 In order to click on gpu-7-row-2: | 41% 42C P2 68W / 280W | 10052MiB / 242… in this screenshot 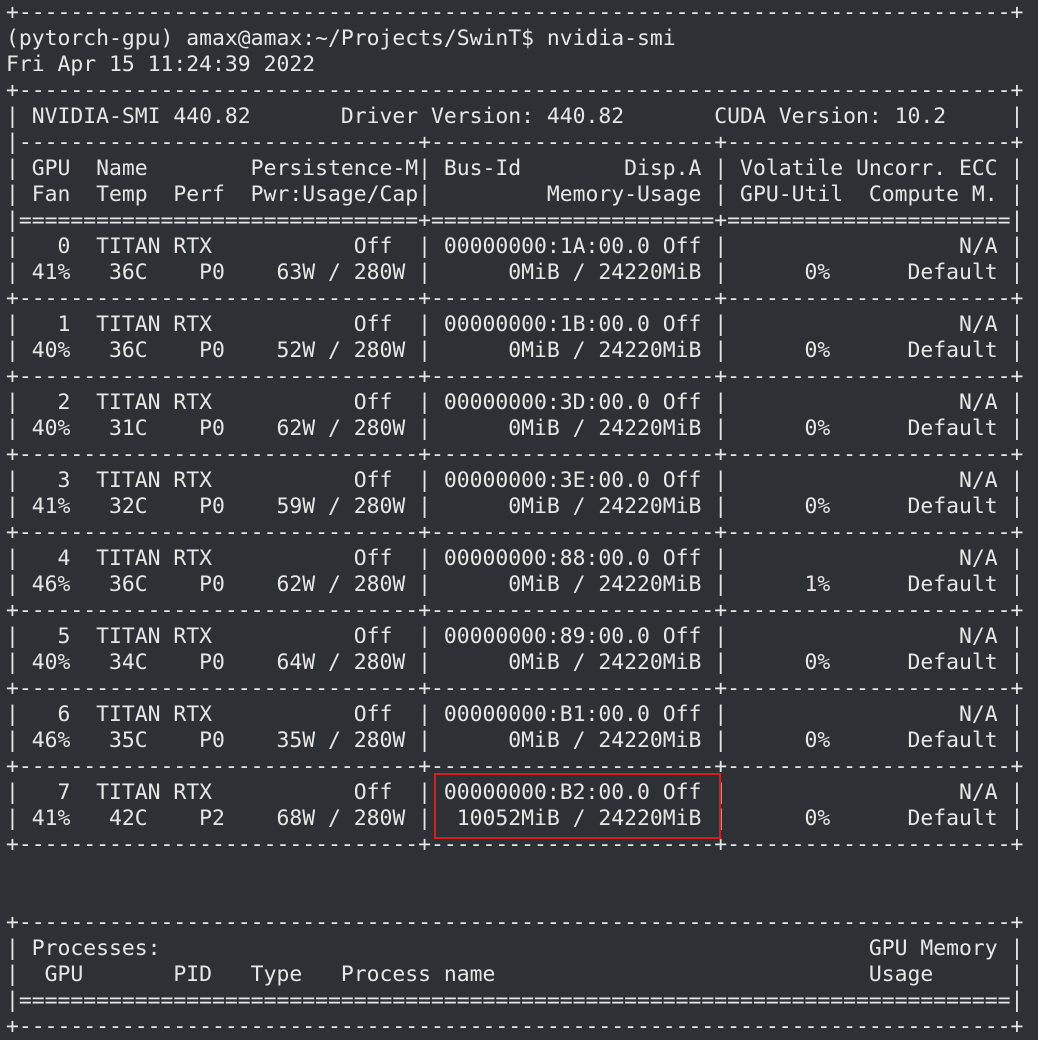, I will do `click(515, 818)`.